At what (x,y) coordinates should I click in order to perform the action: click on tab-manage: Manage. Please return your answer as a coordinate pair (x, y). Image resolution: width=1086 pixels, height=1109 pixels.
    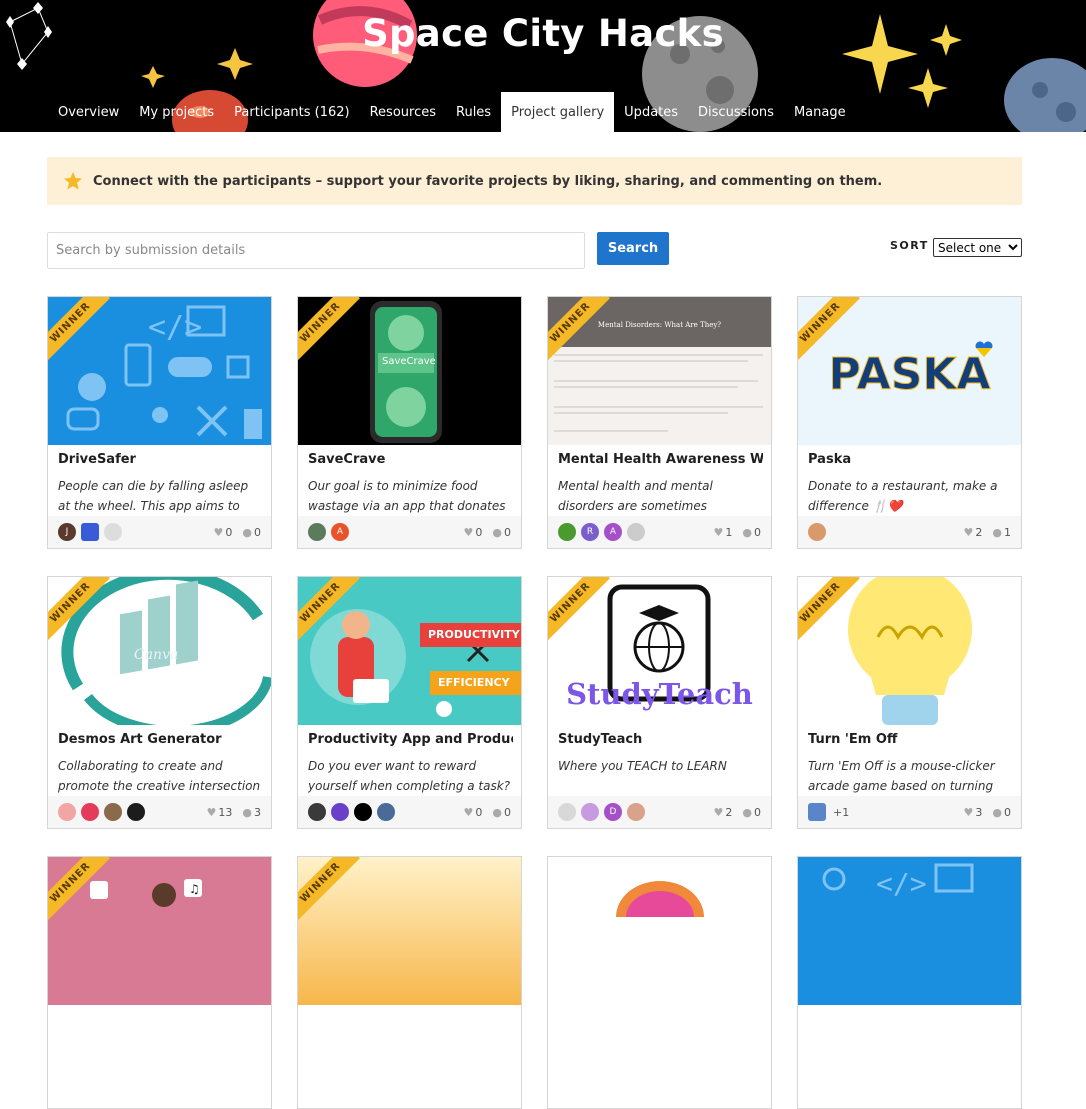
    Looking at the image, I should click on (820, 112).